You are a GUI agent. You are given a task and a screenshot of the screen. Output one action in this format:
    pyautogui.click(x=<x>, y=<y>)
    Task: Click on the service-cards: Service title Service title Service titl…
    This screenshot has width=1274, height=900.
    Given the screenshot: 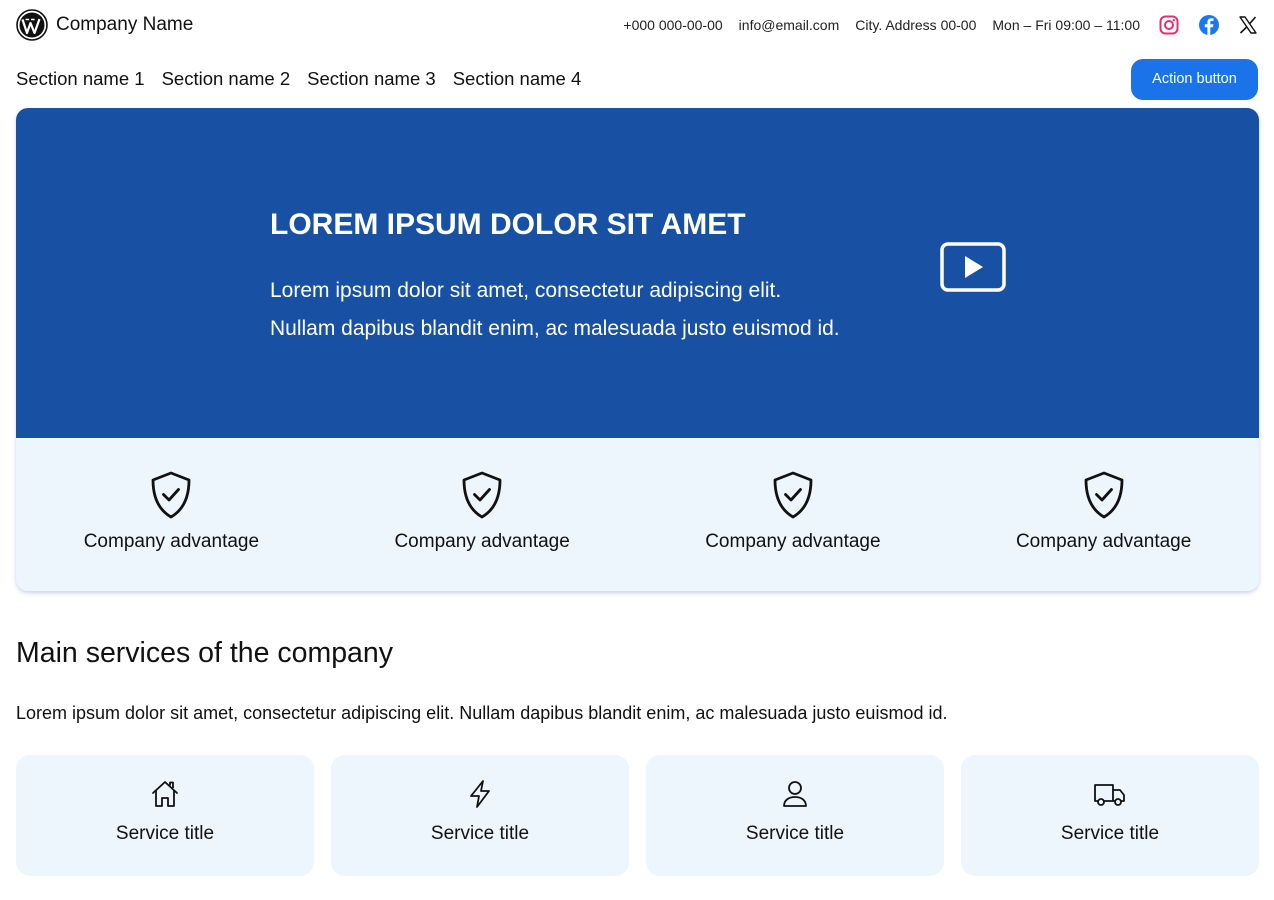 What is the action you would take?
    pyautogui.click(x=637, y=815)
    